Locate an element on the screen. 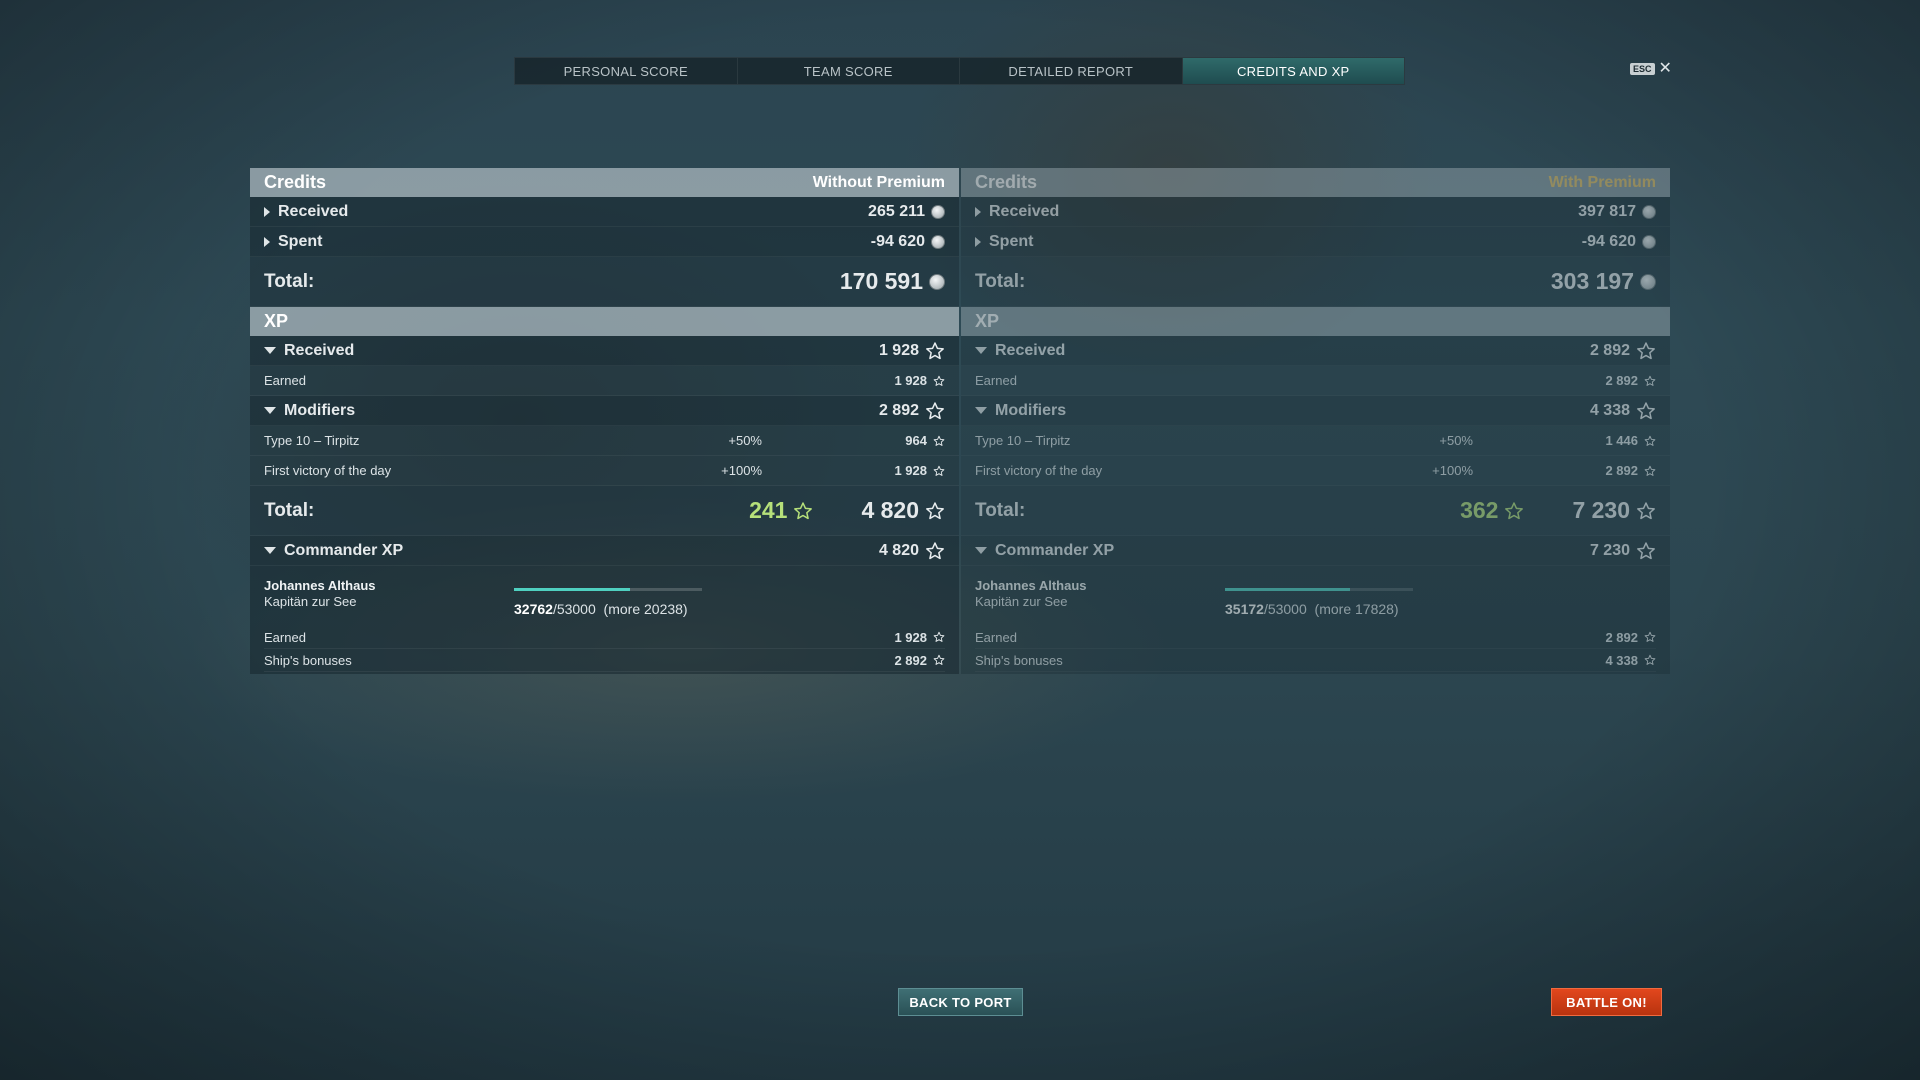 This screenshot has height=1080, width=1920. credits-received-row: Received 397 817 is located at coordinates (1315, 212).